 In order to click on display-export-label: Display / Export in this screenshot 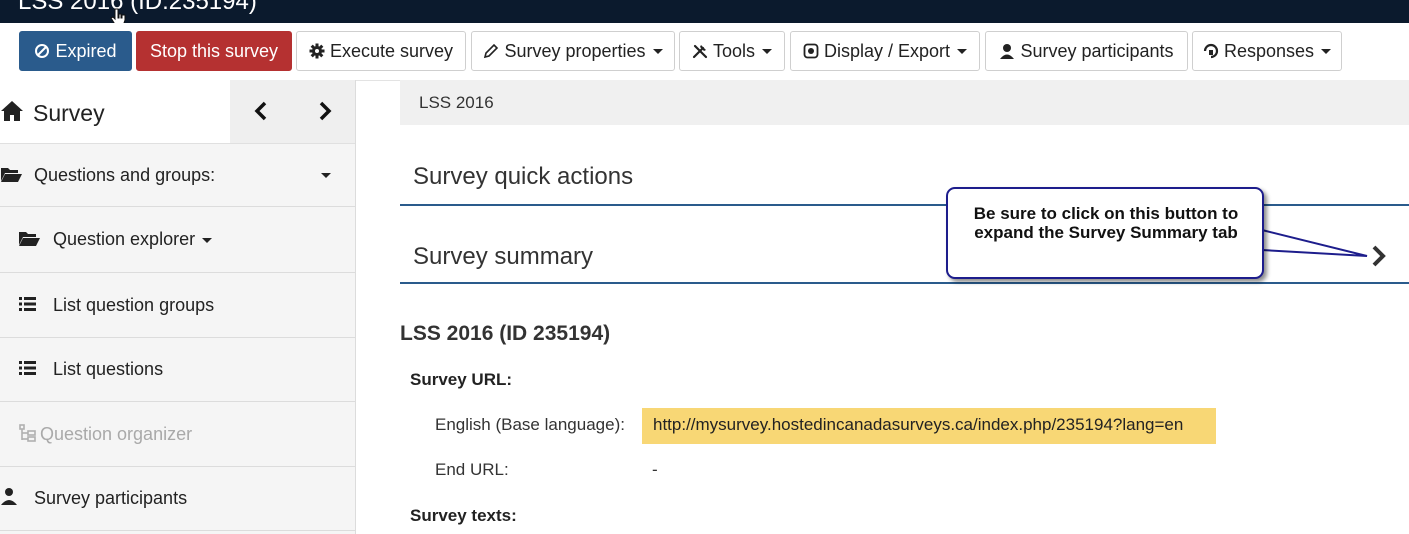, I will do `click(887, 50)`.